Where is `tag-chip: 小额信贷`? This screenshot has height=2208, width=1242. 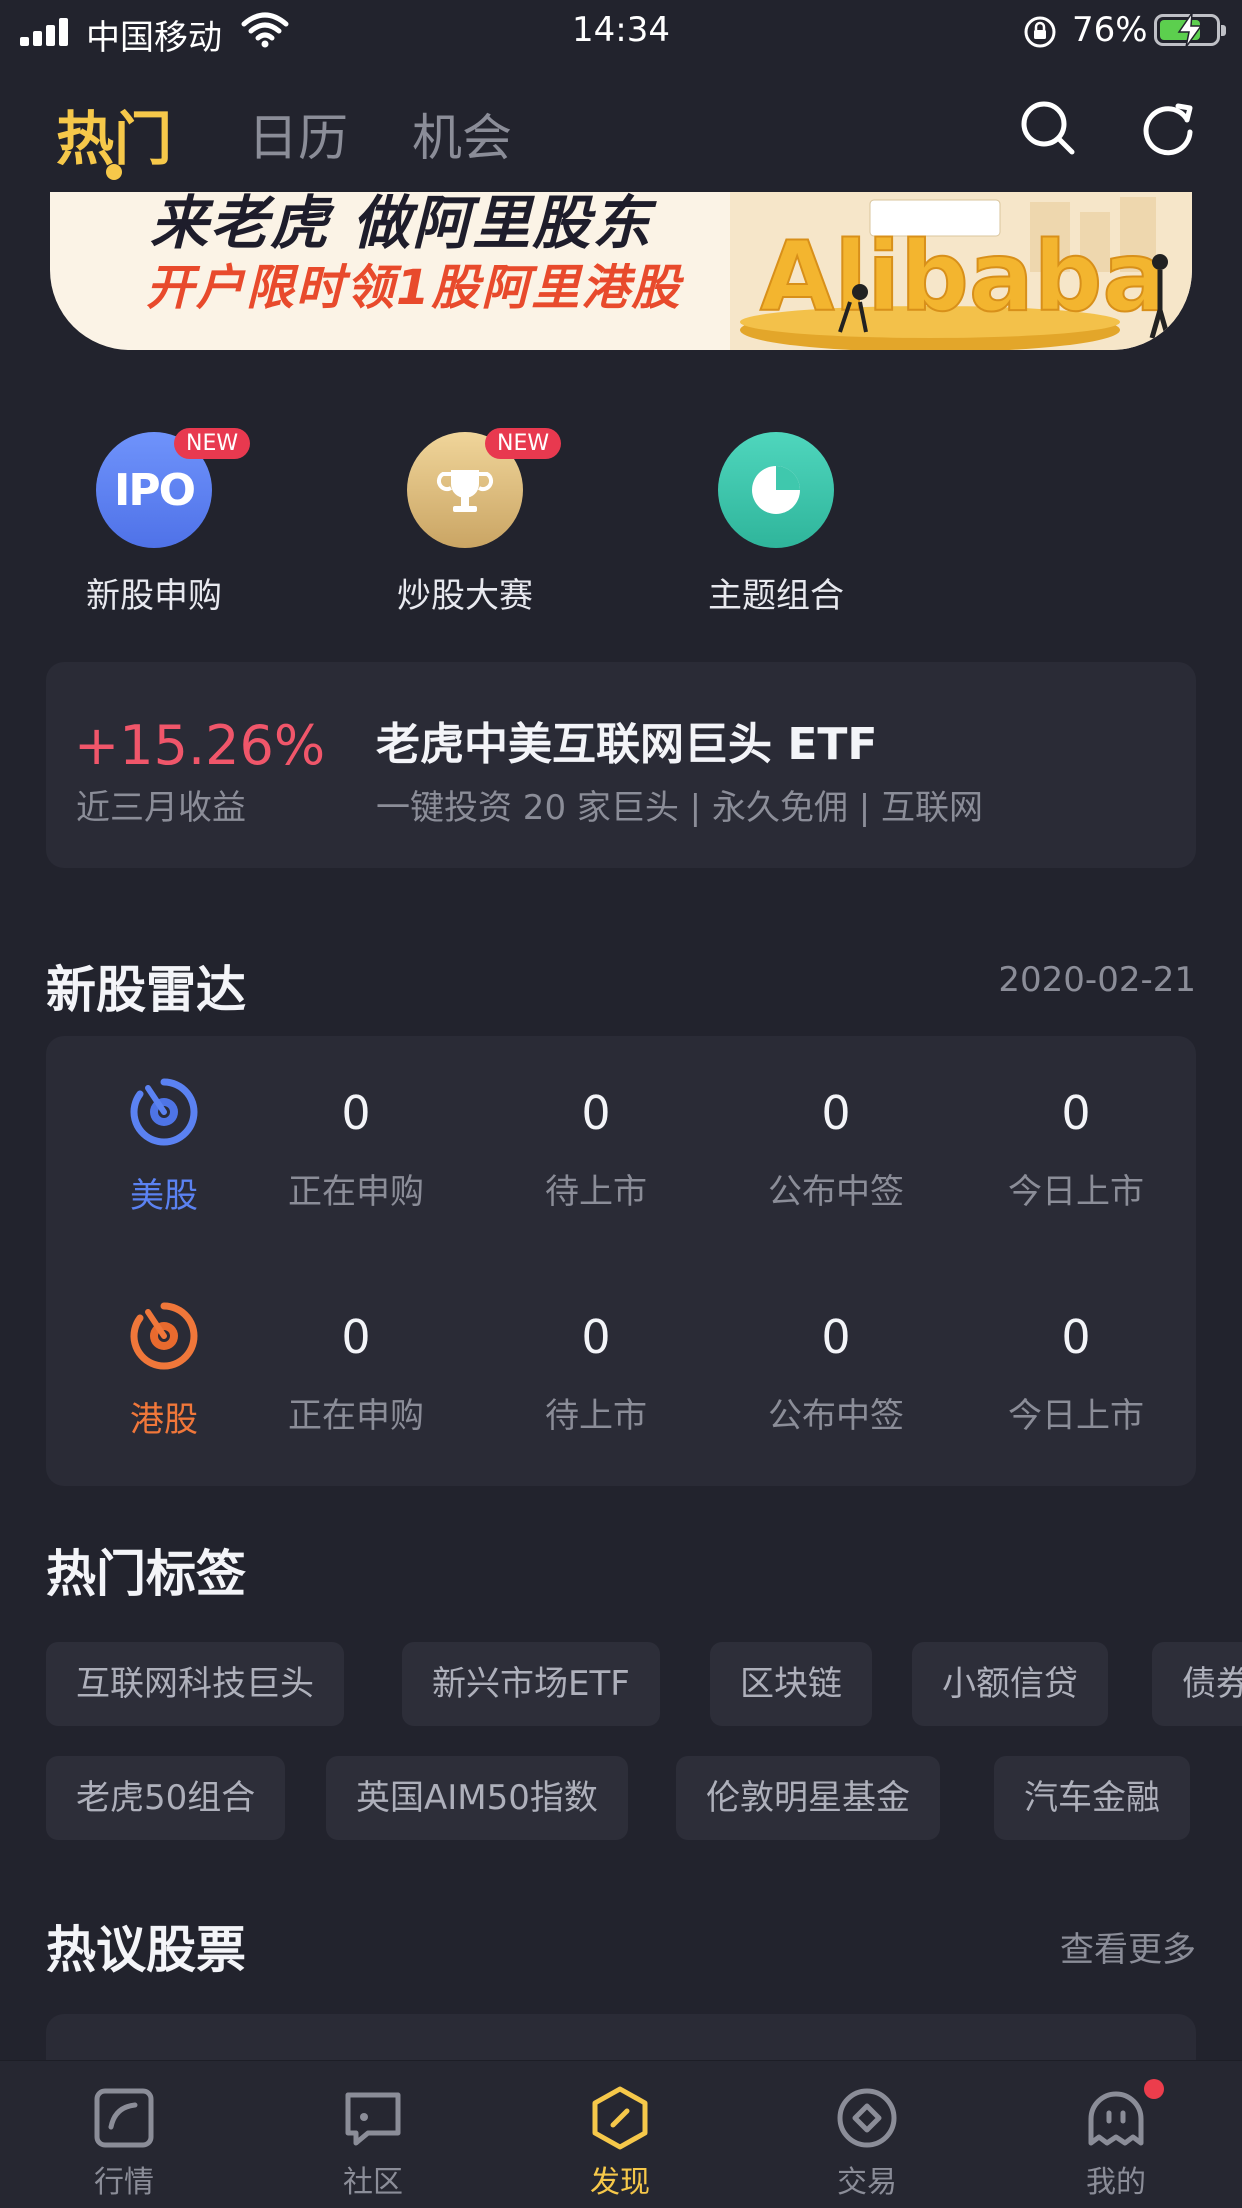 tag-chip: 小额信贷 is located at coordinates (1010, 1684).